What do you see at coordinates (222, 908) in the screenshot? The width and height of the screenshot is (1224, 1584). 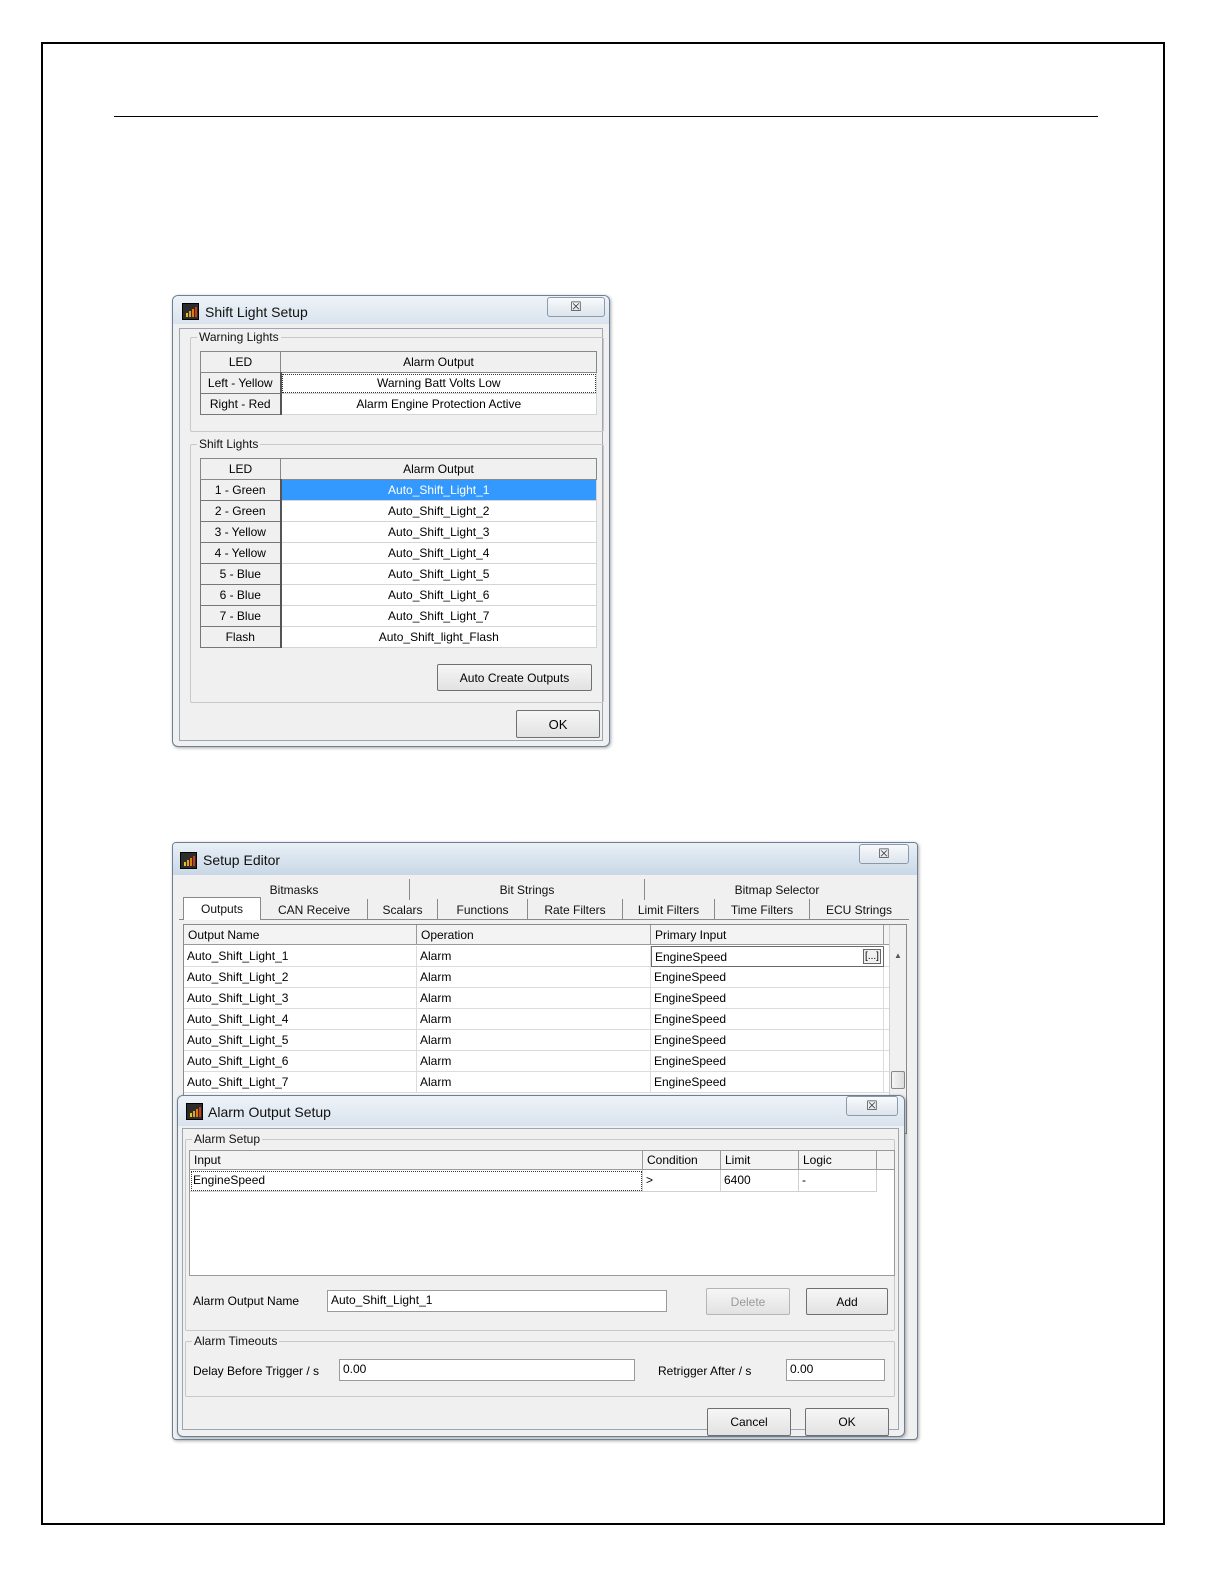 I see `tab-outputs: Outputs` at bounding box center [222, 908].